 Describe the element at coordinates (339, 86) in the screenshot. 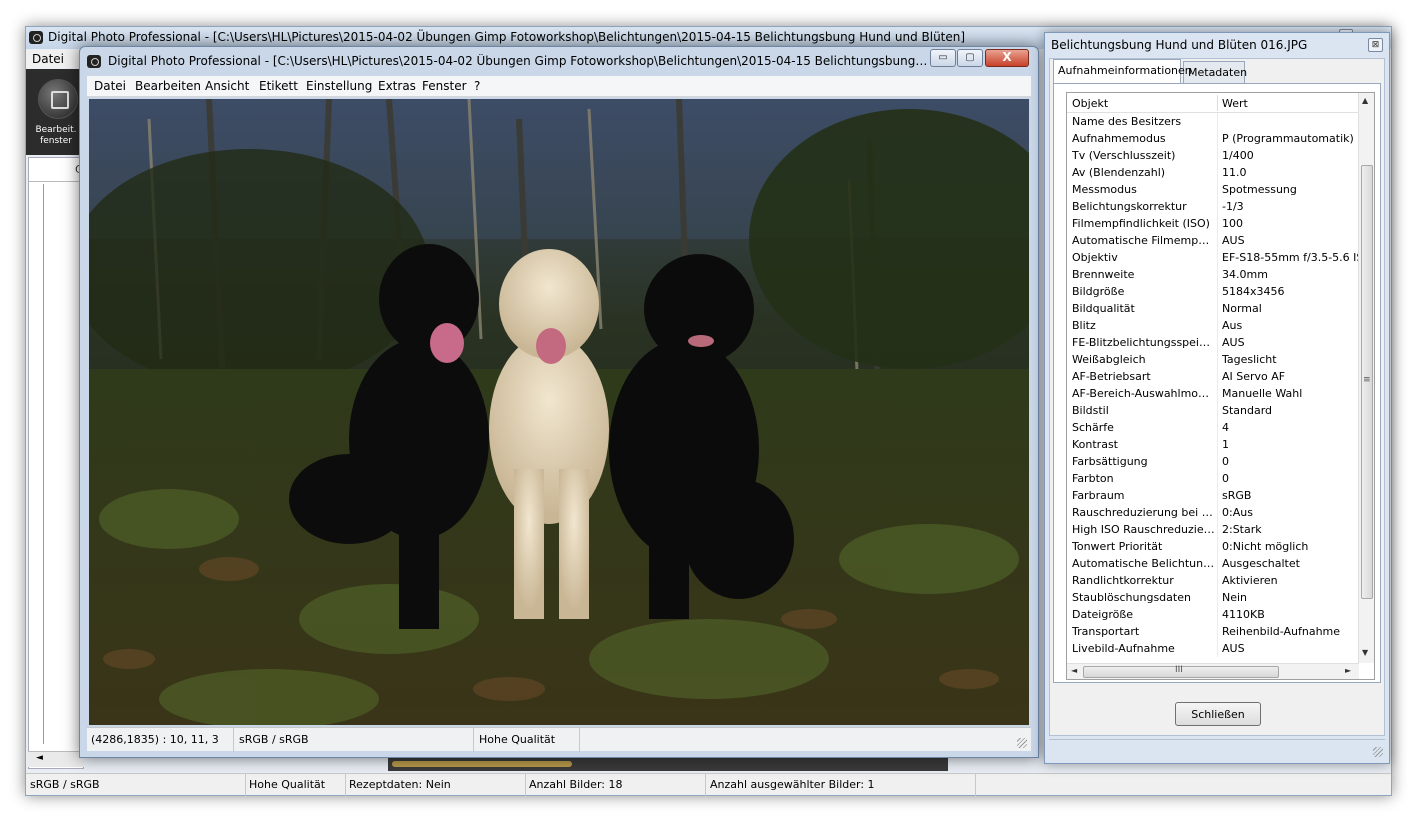

I see `menu-einstellung: Einstellung` at that location.